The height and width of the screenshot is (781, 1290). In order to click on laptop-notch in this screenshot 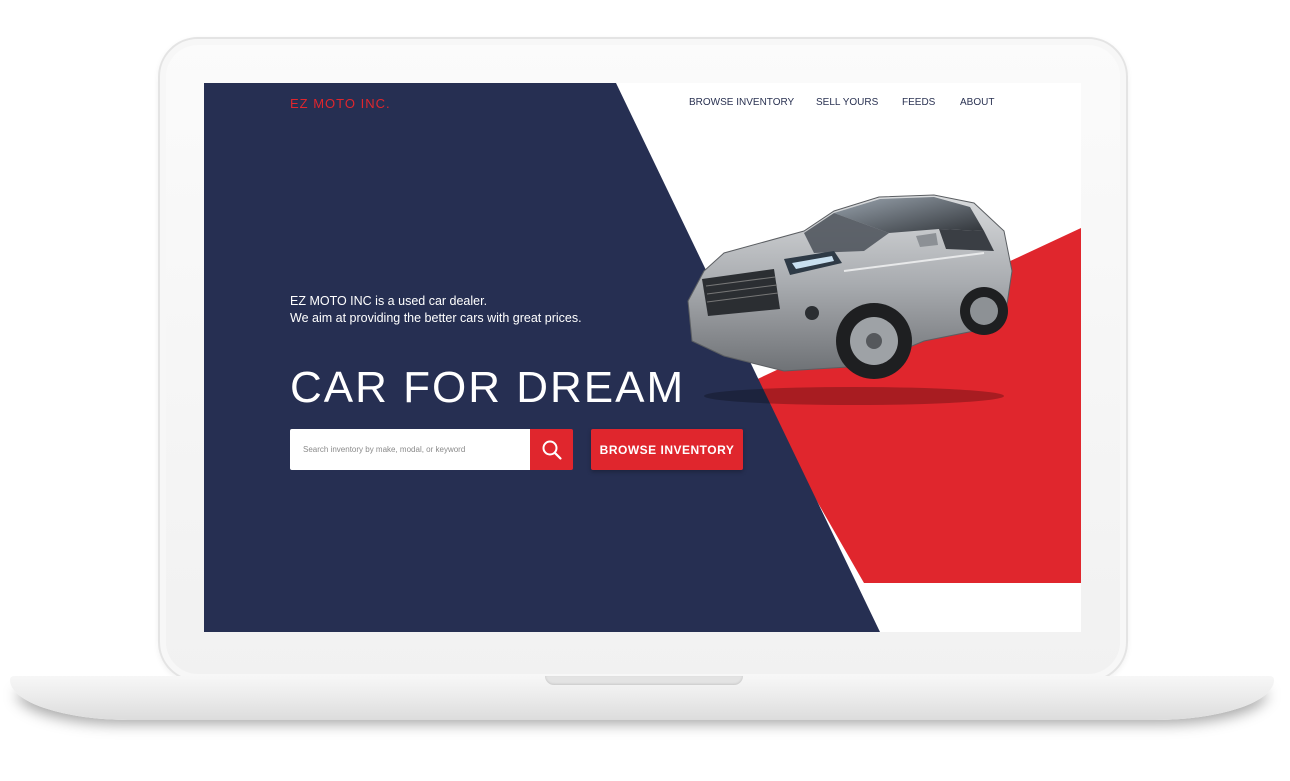, I will do `click(644, 680)`.